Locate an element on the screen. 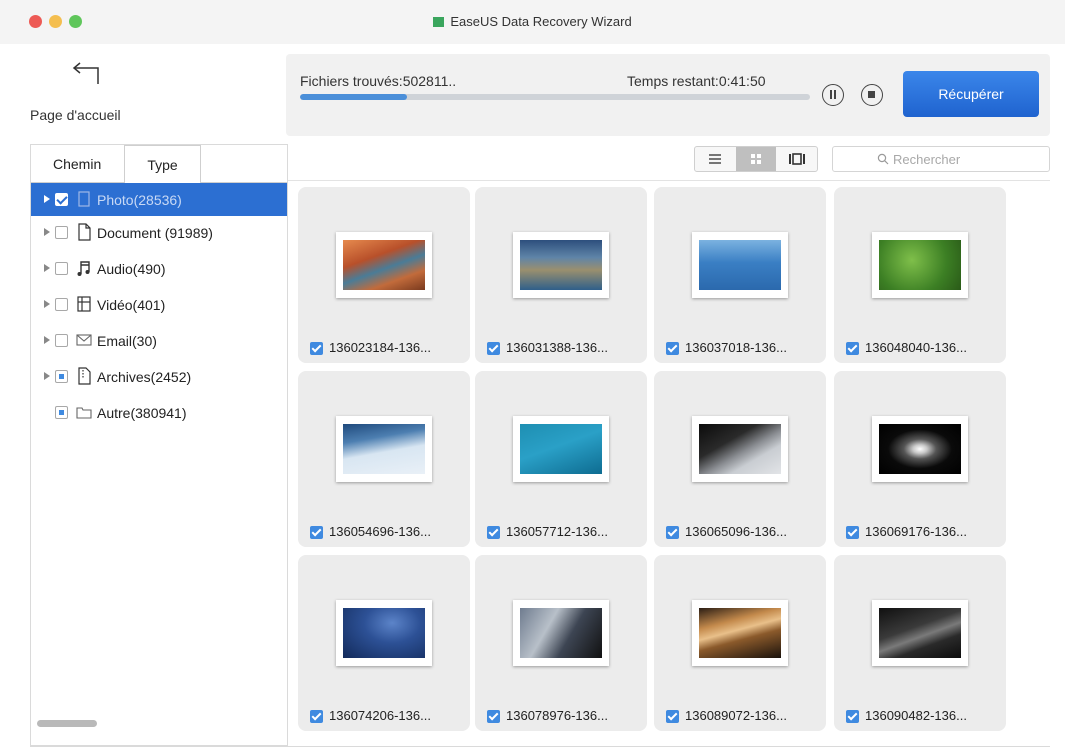 This screenshot has height=754, width=1065. tree-item-label: Archives(2452) is located at coordinates (144, 377).